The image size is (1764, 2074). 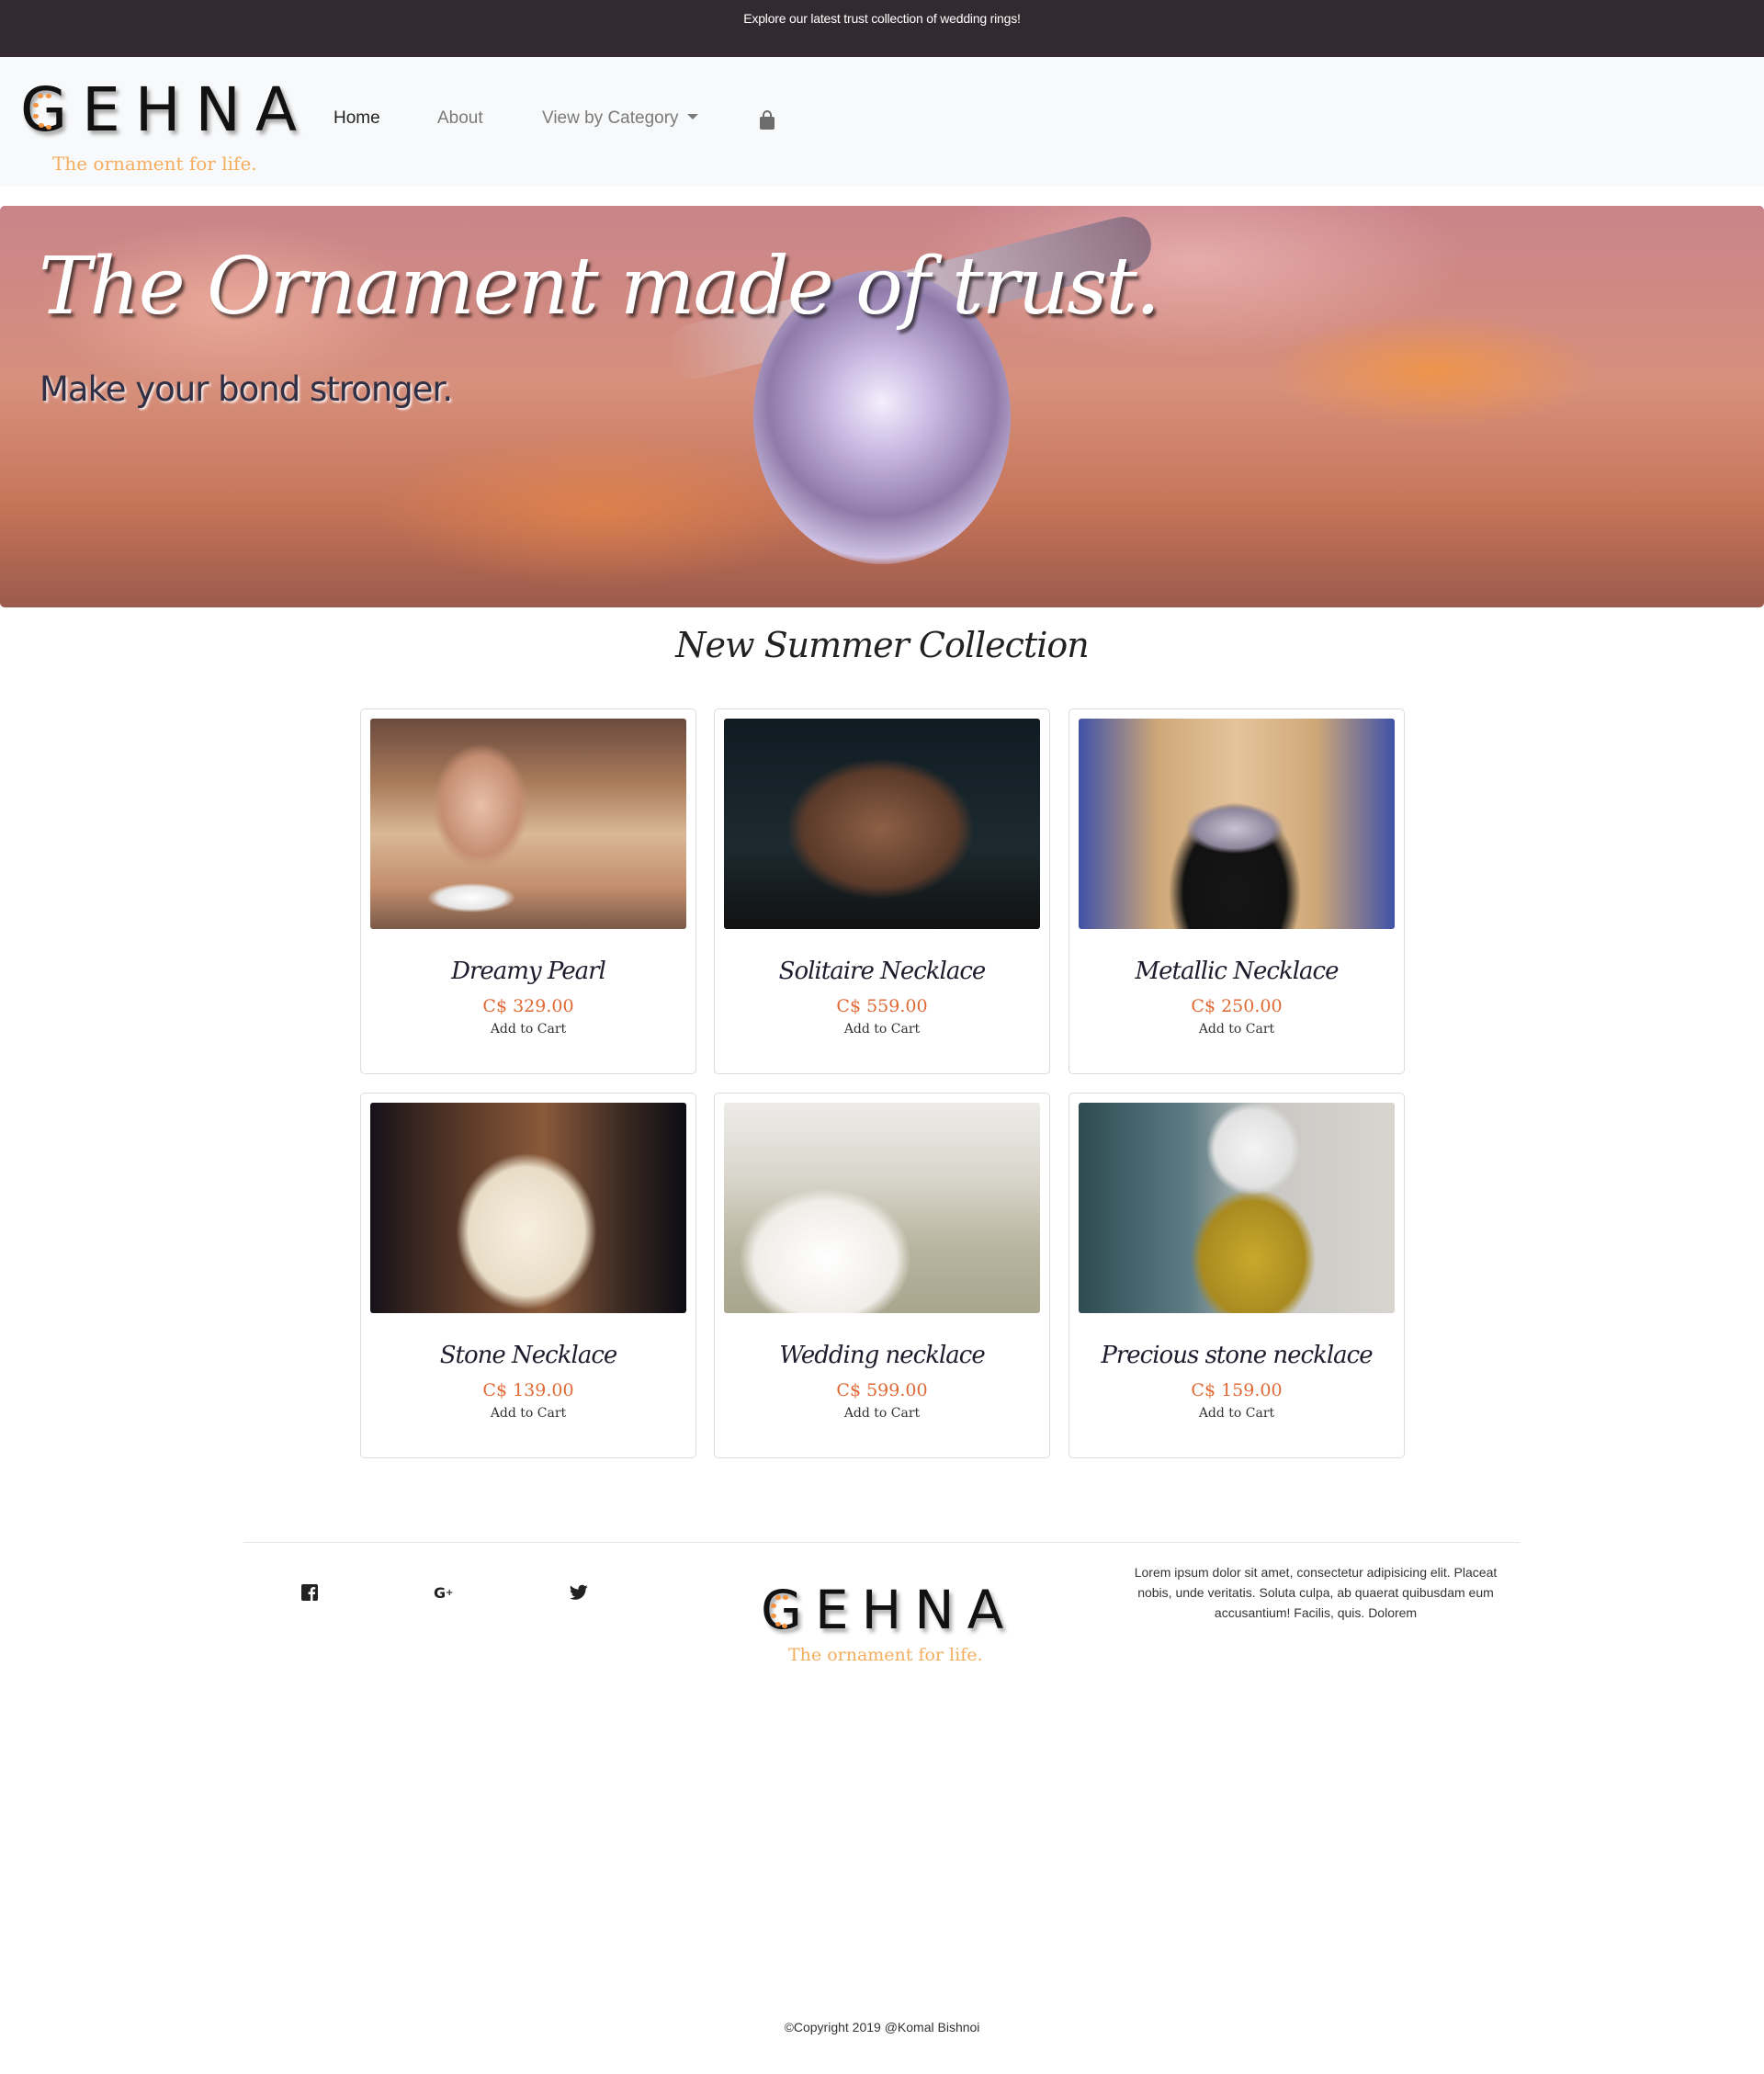 I want to click on product-price: C$ 329.00, so click(x=528, y=1006).